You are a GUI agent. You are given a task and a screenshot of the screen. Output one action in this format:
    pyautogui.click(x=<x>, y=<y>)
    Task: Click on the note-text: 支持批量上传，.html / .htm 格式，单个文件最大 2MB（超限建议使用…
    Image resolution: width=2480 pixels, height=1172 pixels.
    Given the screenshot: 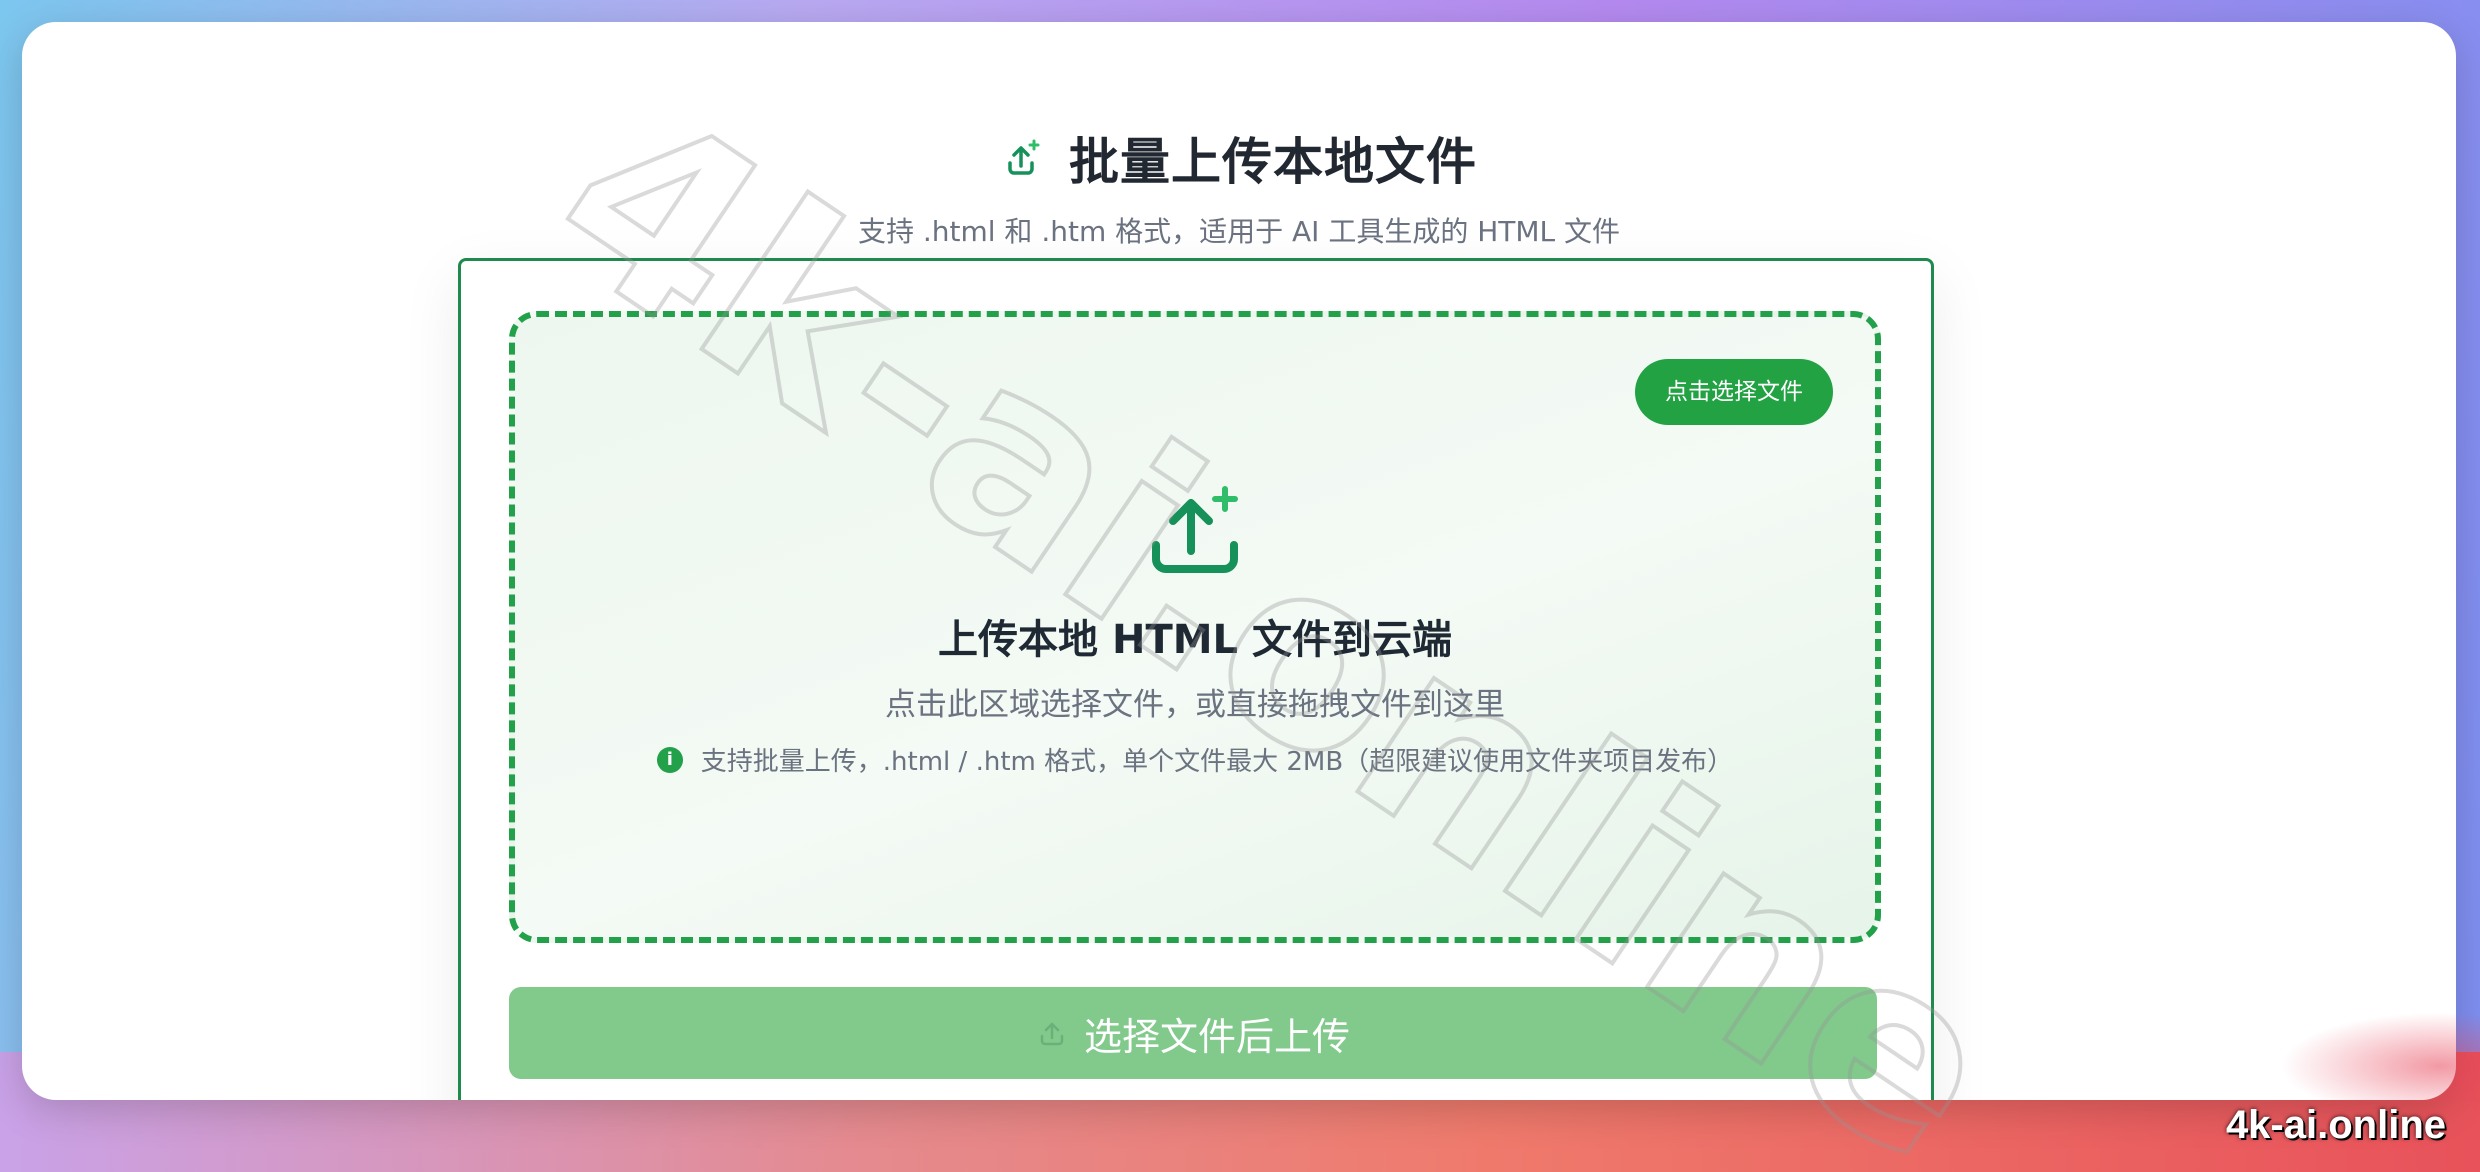 What is the action you would take?
    pyautogui.click(x=1217, y=762)
    